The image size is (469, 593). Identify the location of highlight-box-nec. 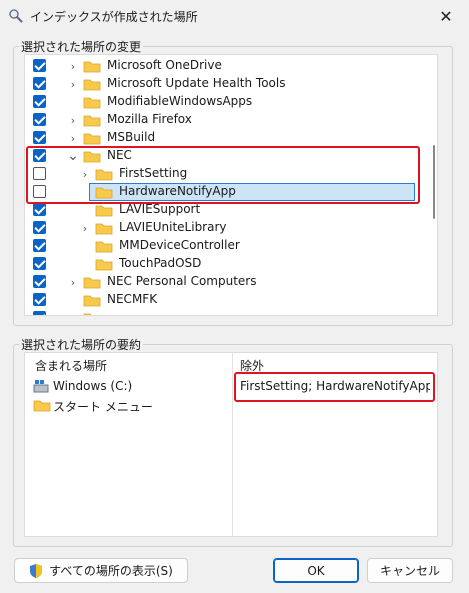
(223, 175).